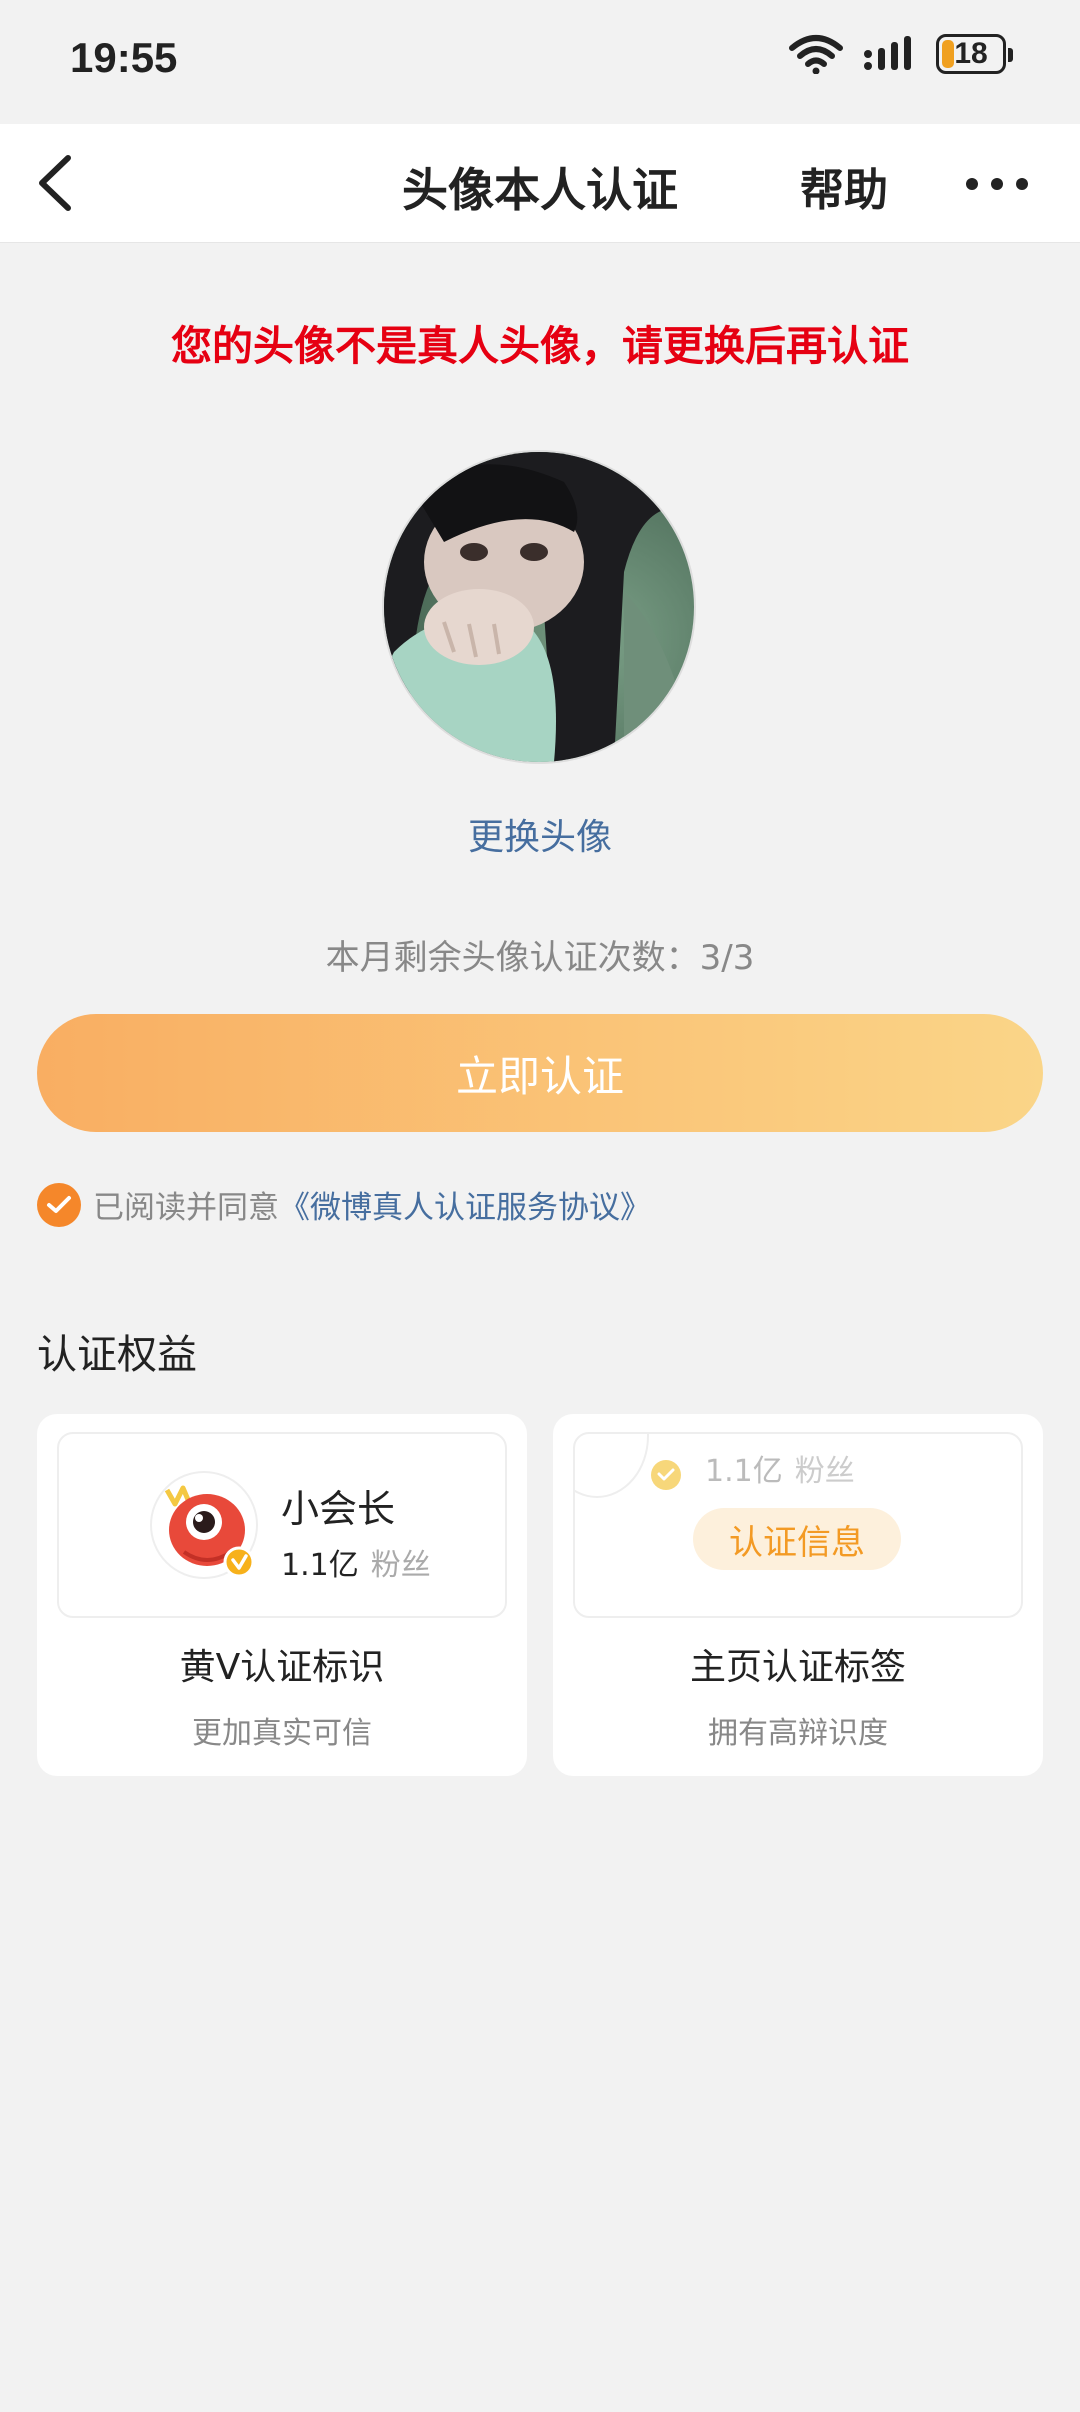 The image size is (1080, 2412). I want to click on avatar-photo, so click(539, 607).